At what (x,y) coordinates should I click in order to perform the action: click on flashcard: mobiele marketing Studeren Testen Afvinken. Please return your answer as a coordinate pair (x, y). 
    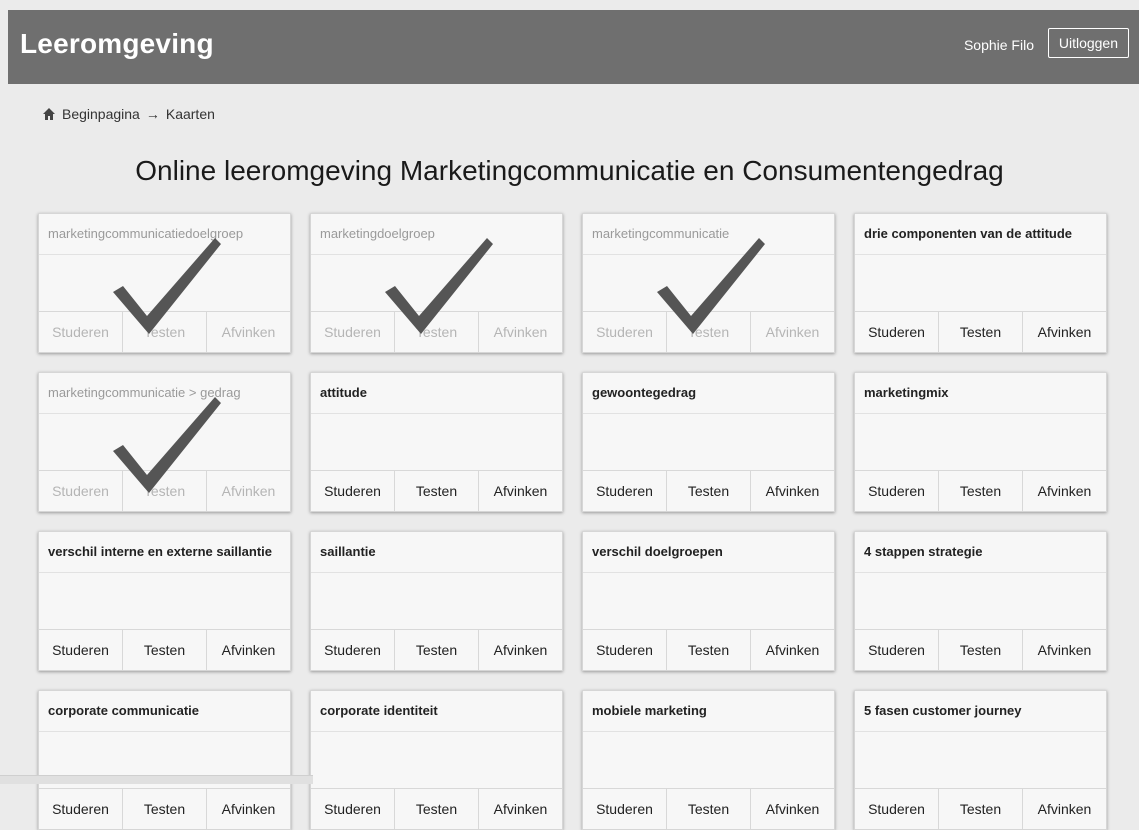
    Looking at the image, I should click on (708, 760).